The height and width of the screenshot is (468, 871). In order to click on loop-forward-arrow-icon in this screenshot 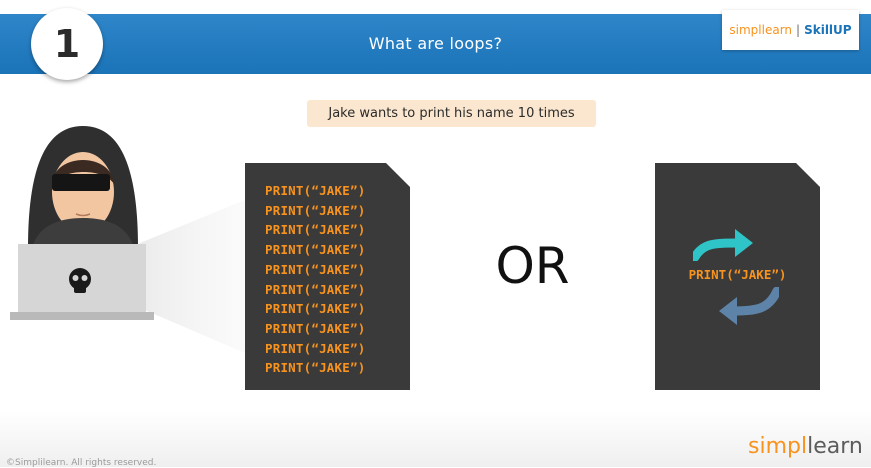, I will do `click(724, 242)`.